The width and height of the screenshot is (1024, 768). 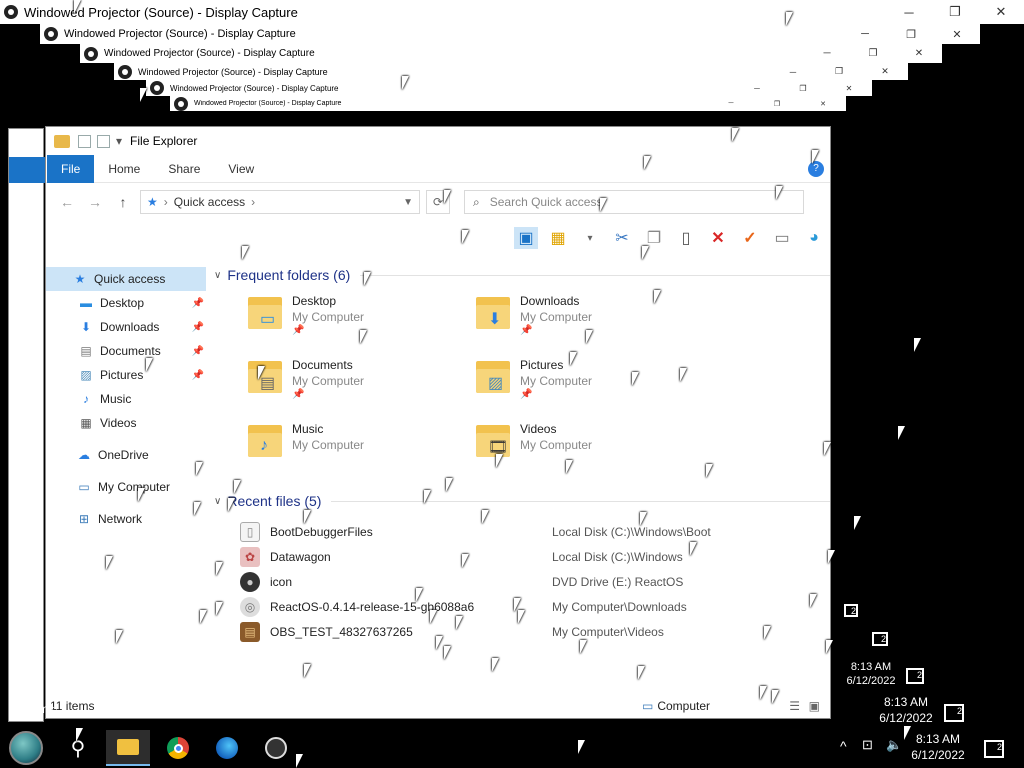 I want to click on nav-item-quick-access: ★ Quick access, so click(x=126, y=279).